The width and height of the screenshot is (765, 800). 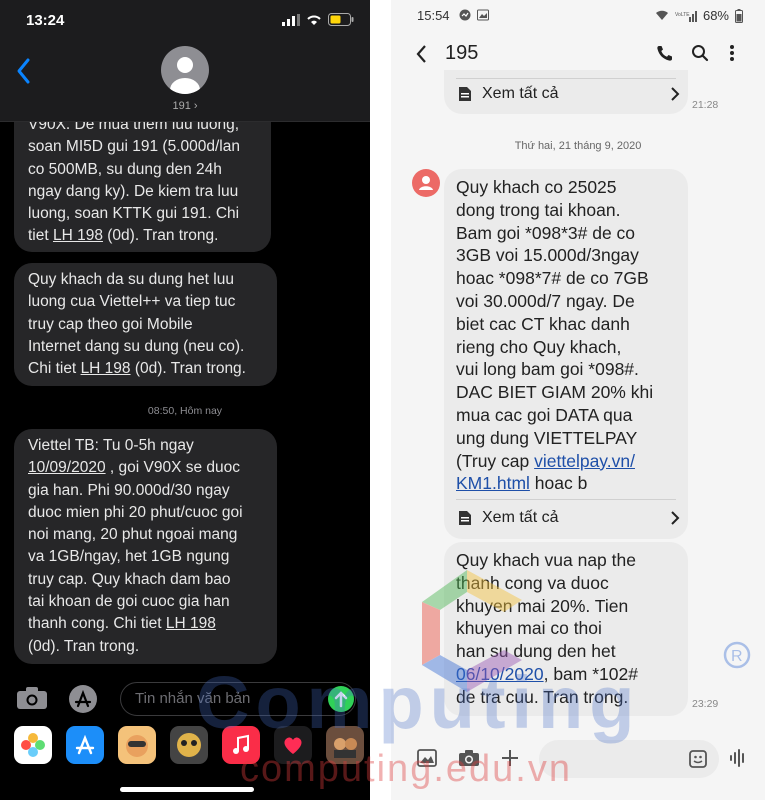 What do you see at coordinates (341, 699) in the screenshot?
I see `send-button` at bounding box center [341, 699].